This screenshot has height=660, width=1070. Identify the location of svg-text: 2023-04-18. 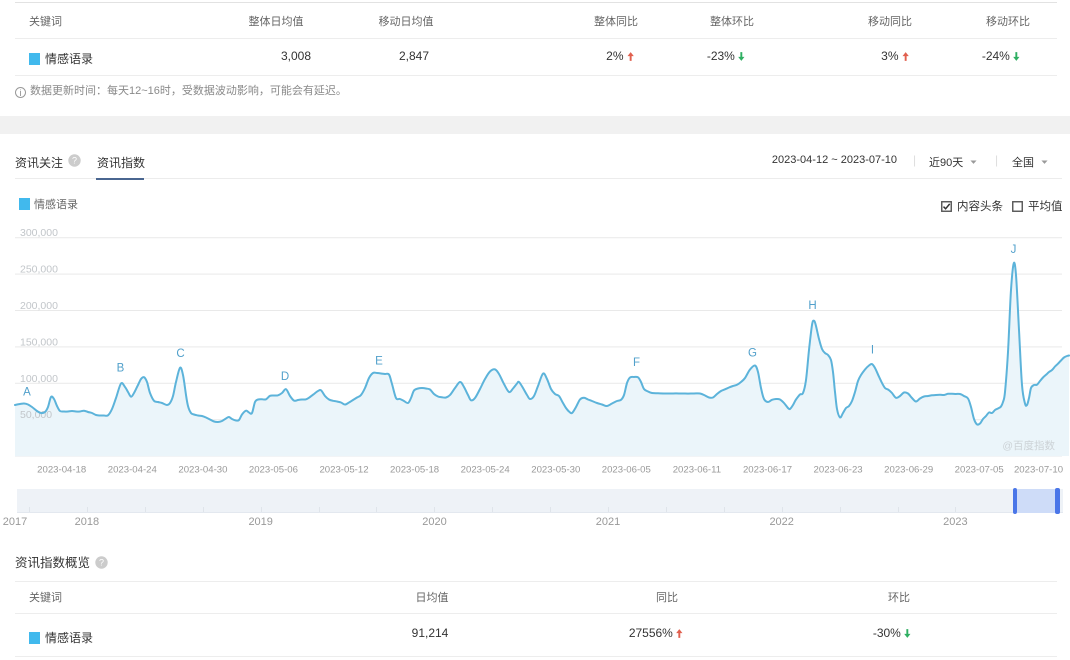
(61, 470).